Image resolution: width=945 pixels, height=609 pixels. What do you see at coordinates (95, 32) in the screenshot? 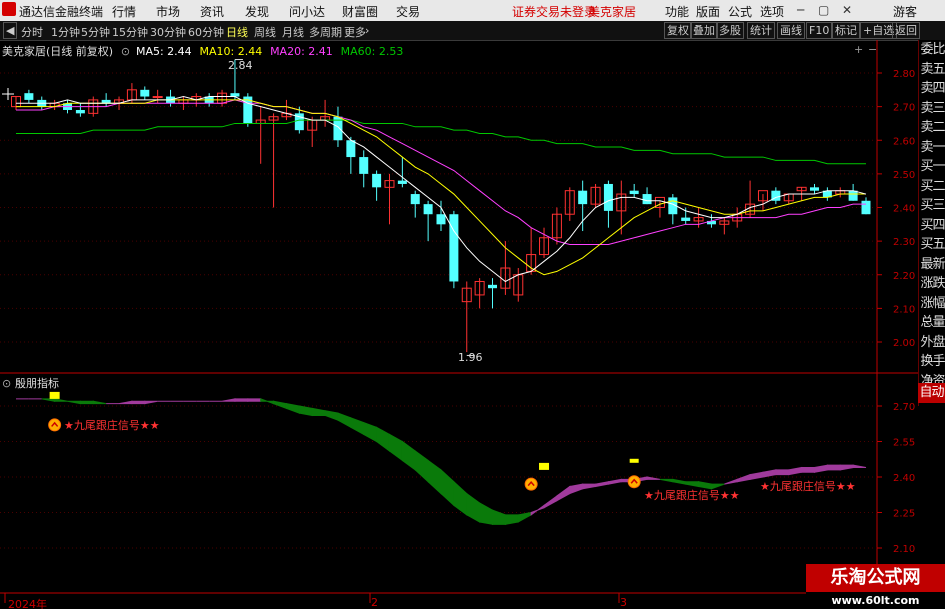
I see `period-tab-5min: 5分钟` at bounding box center [95, 32].